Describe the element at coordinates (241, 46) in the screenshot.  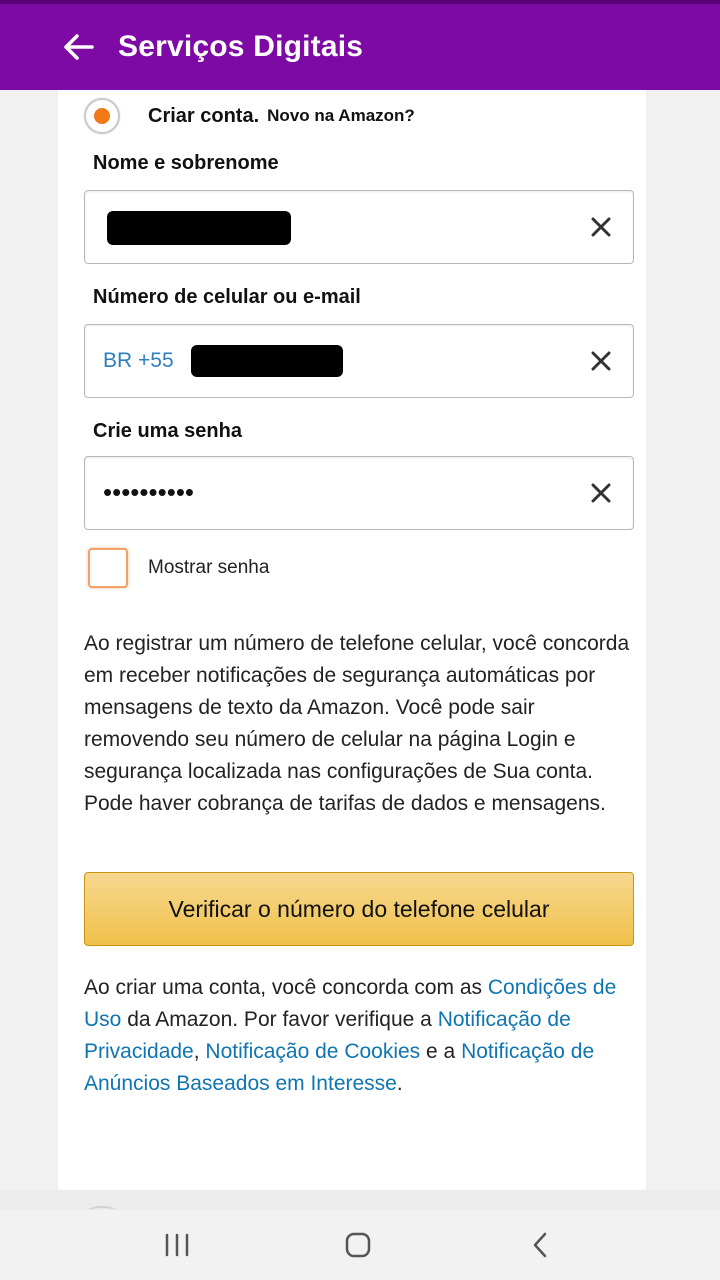
I see `app-bar-title: Serviços Digitais` at that location.